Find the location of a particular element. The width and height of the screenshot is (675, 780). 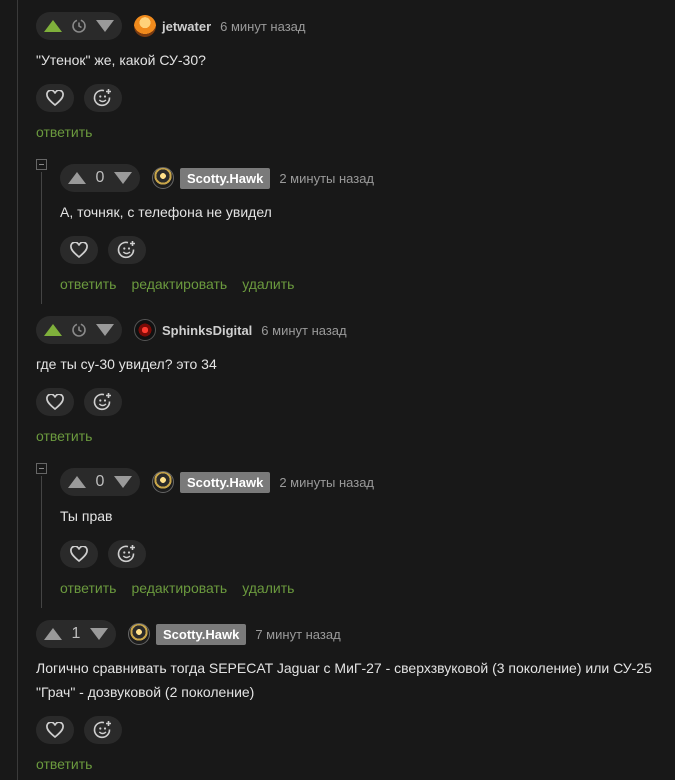

vote-control: 1 is located at coordinates (76, 634).